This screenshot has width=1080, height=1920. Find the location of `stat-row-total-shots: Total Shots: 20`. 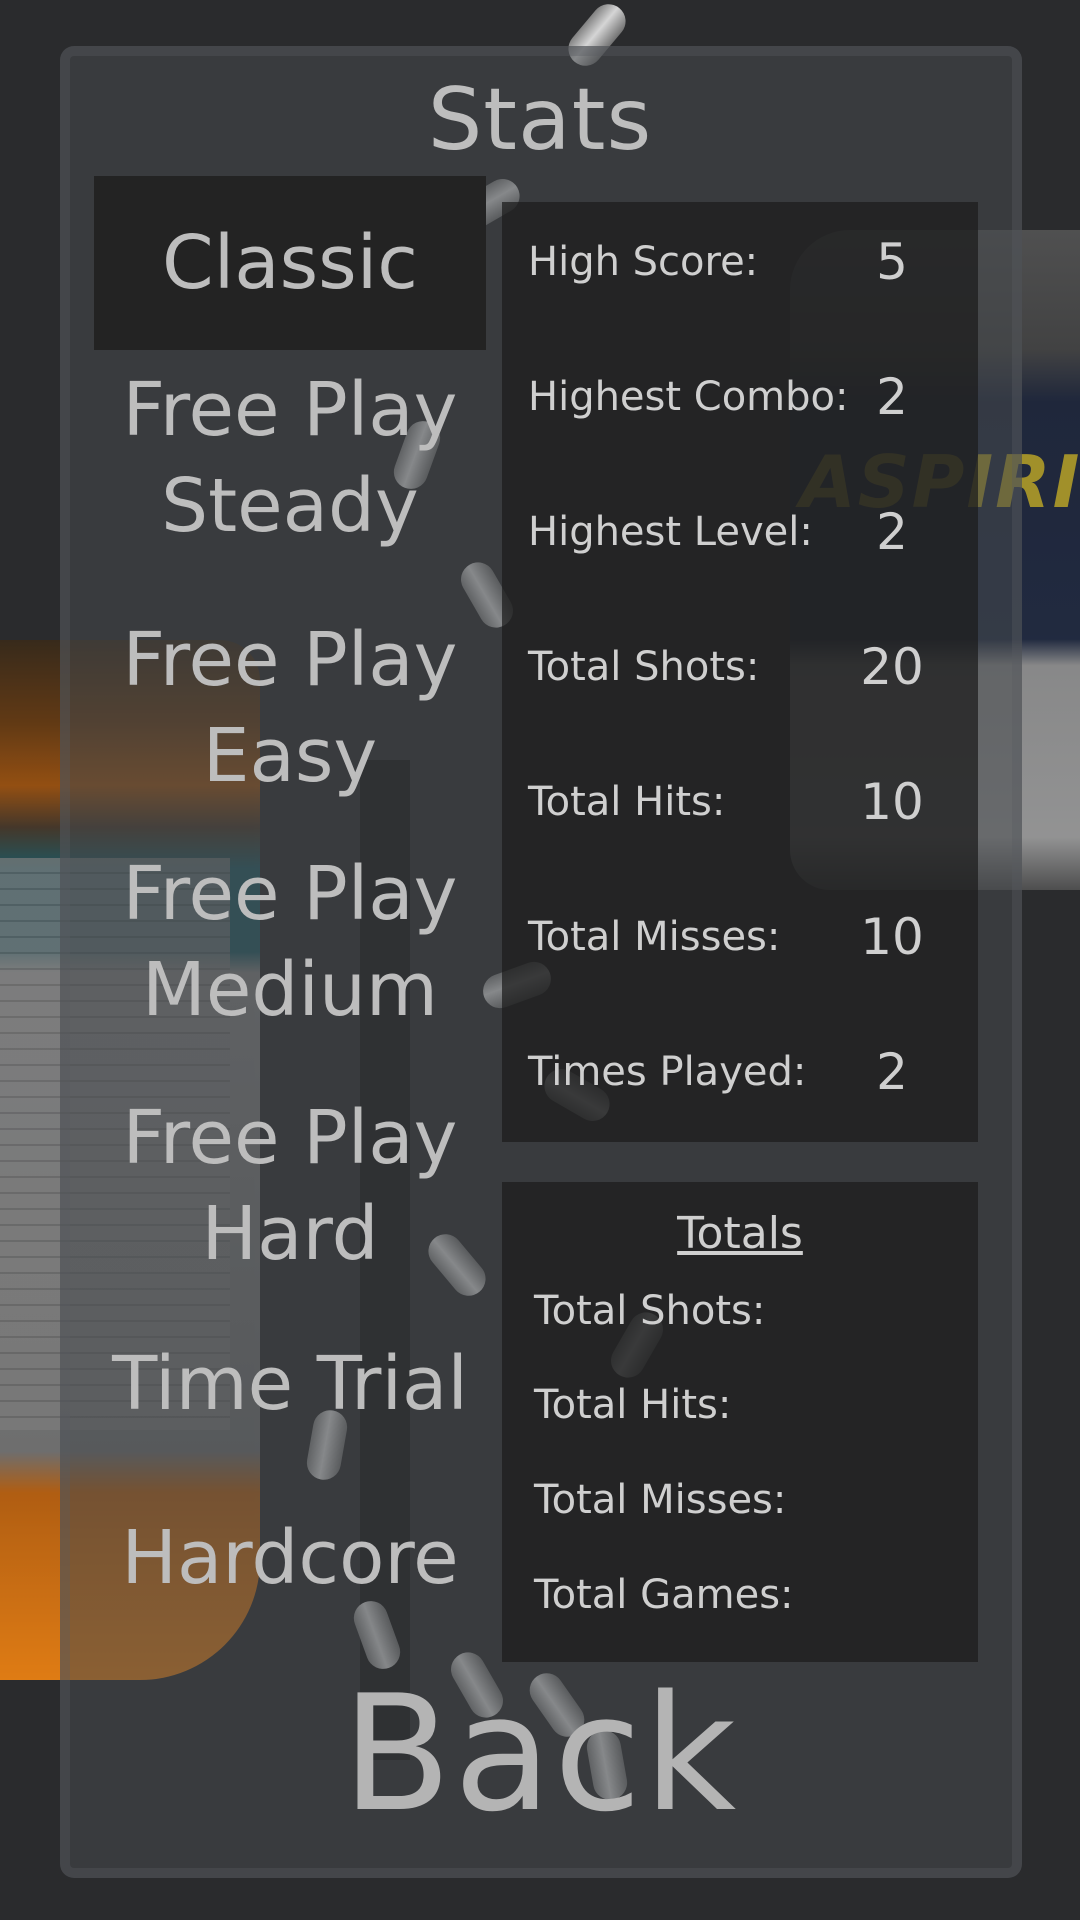

stat-row-total-shots: Total Shots: 20 is located at coordinates (740, 667).